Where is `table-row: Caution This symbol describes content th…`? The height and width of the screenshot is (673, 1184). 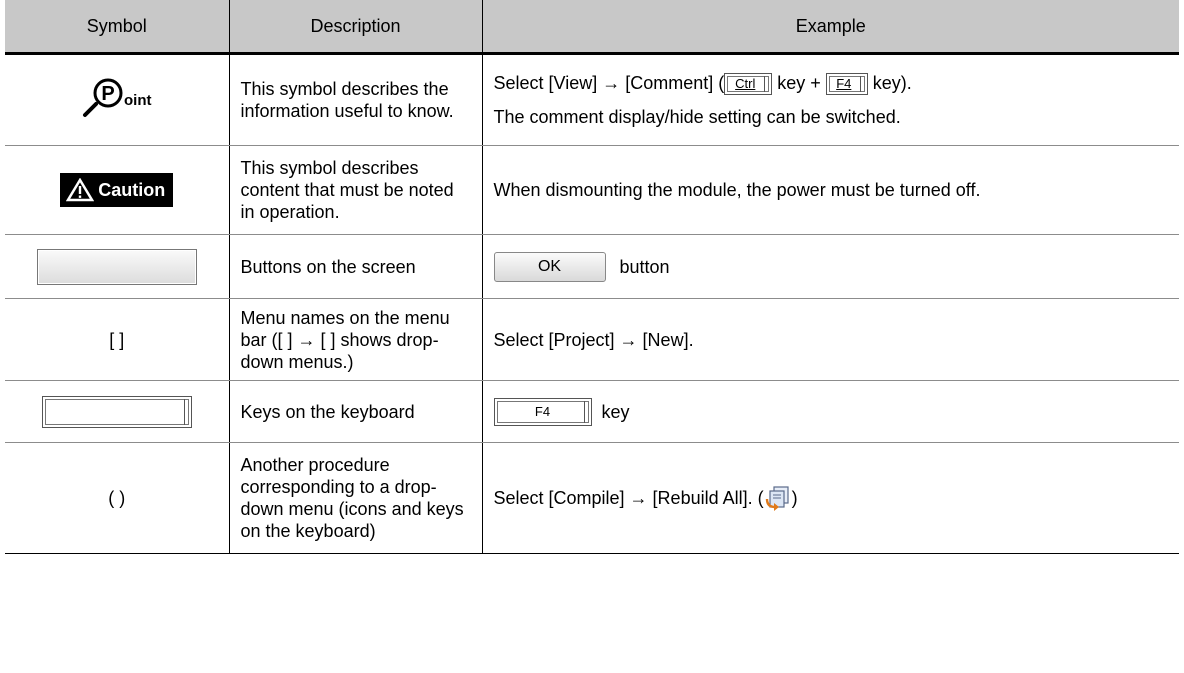 table-row: Caution This symbol describes content th… is located at coordinates (592, 190).